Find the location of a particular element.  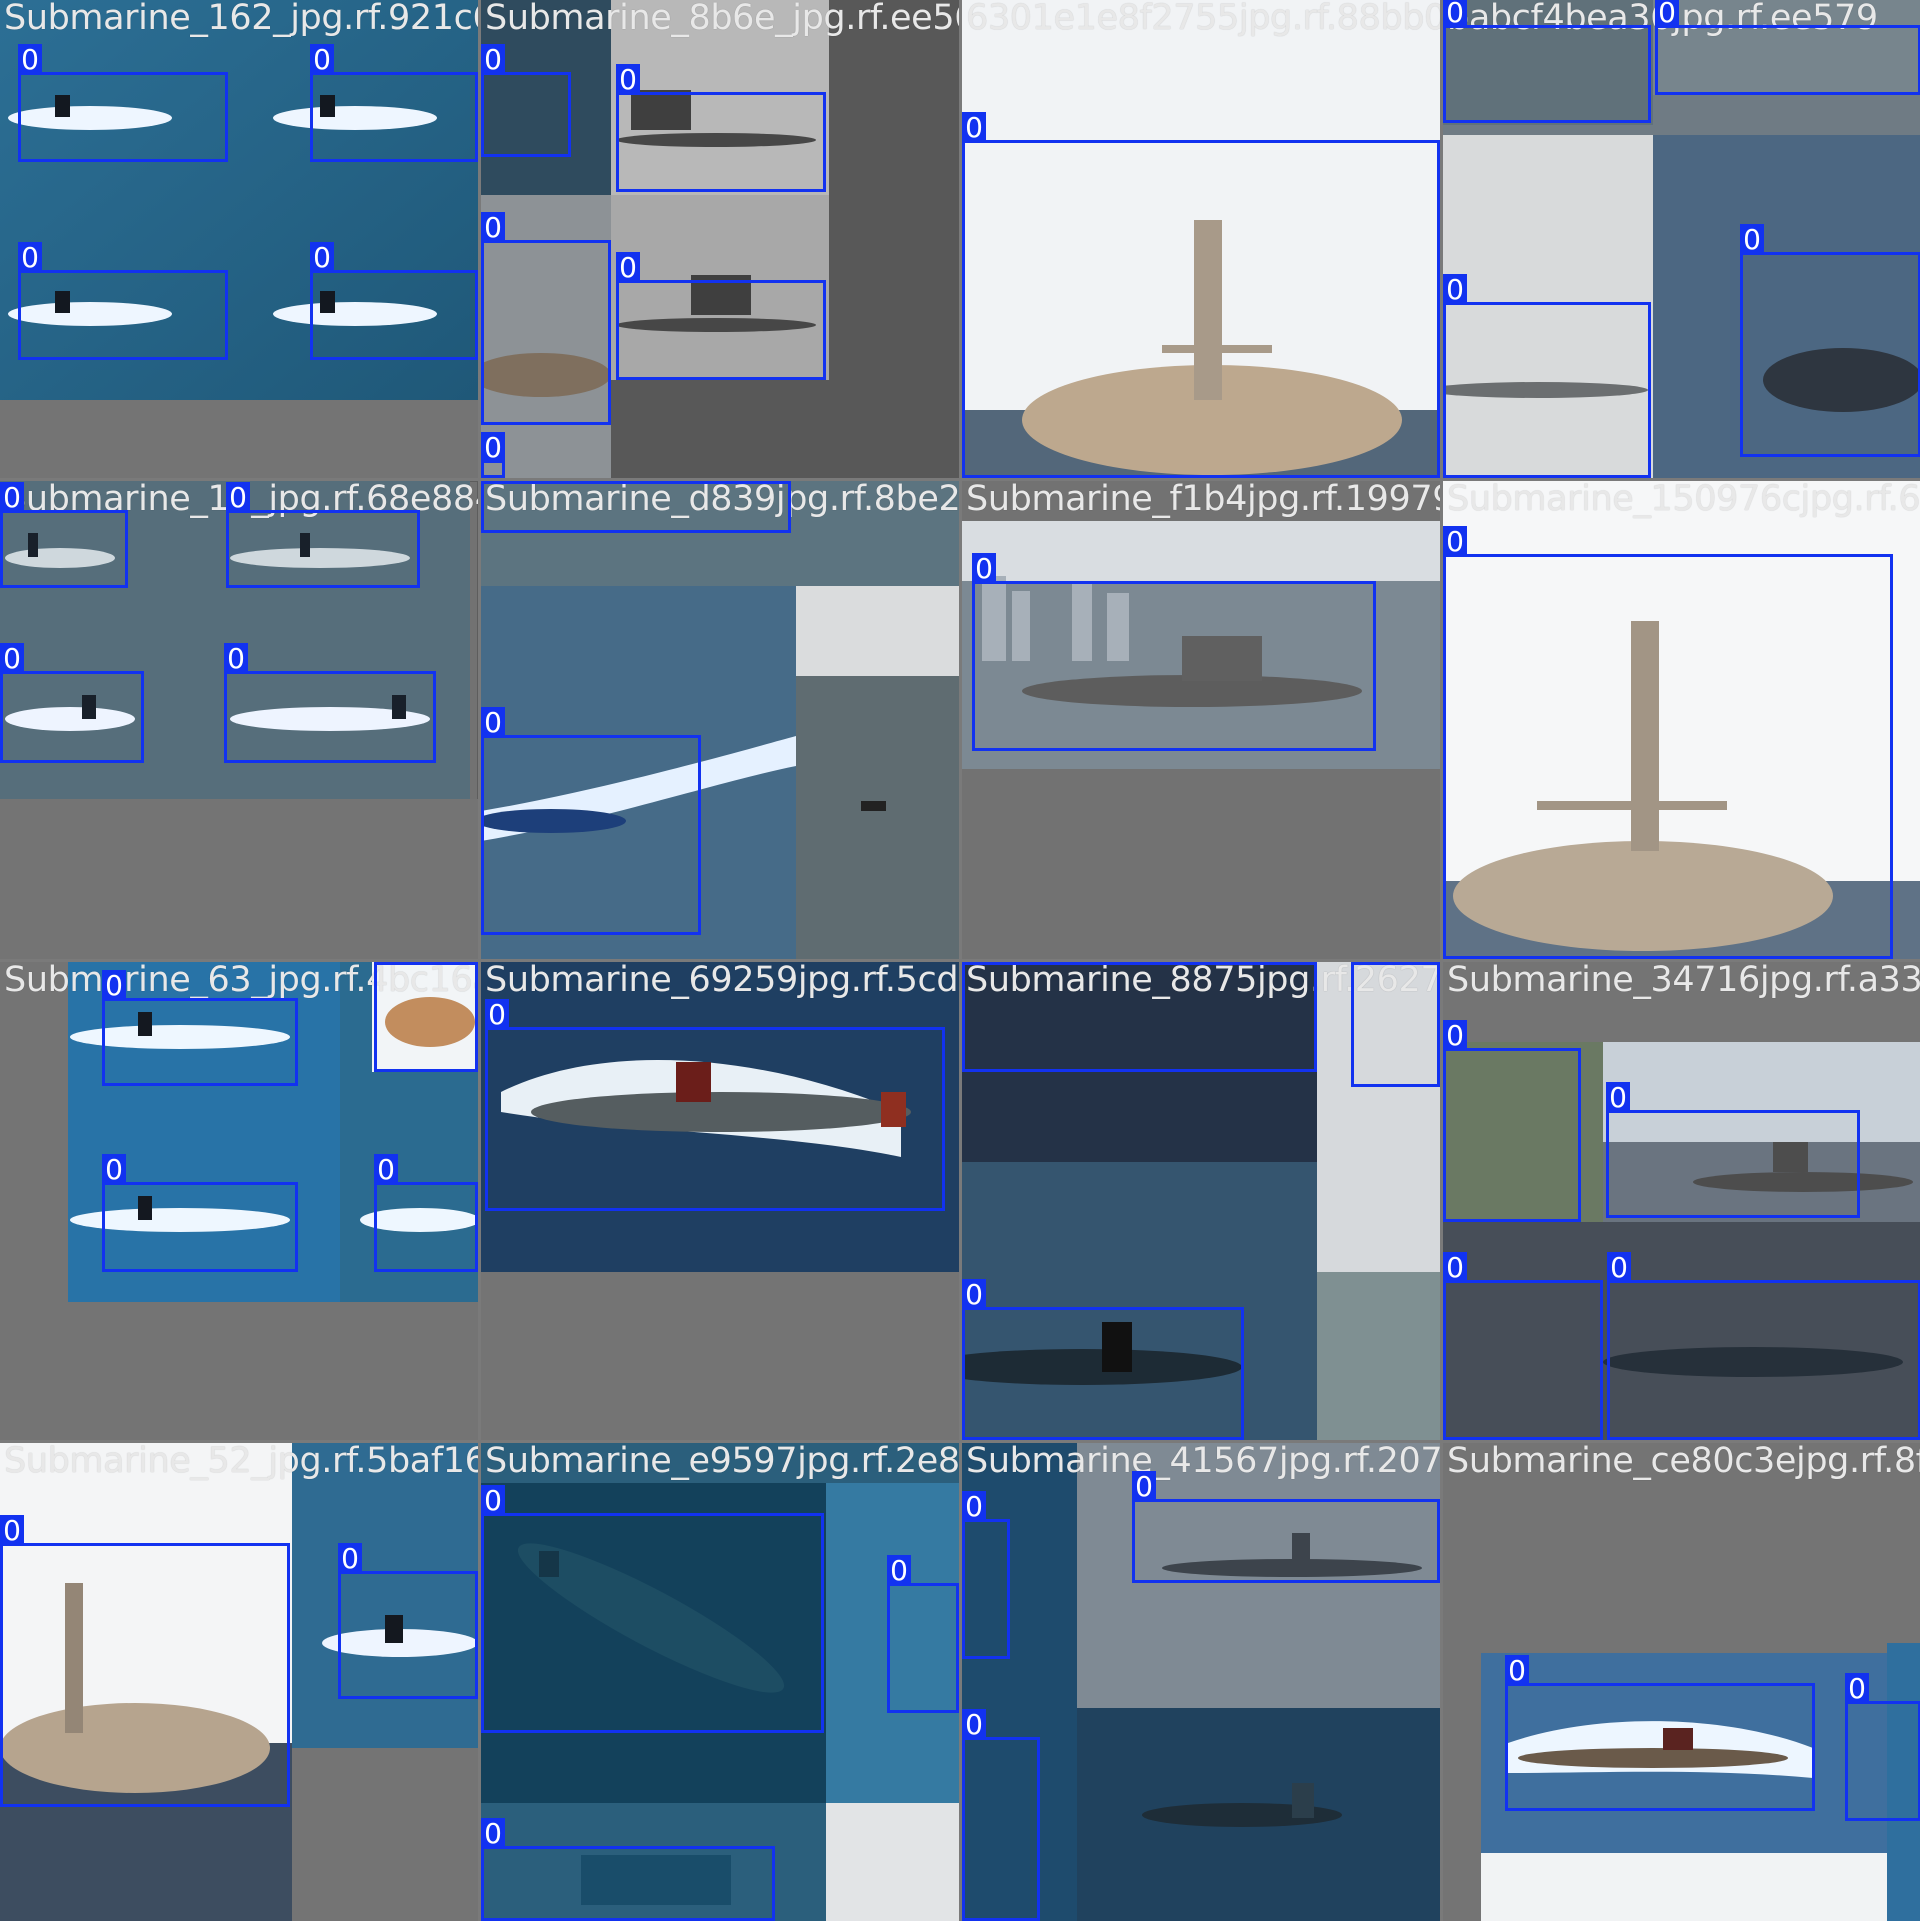

mosaic-tile: Submarine_150976cjpg.rf.603b0 0 is located at coordinates (1681, 720).